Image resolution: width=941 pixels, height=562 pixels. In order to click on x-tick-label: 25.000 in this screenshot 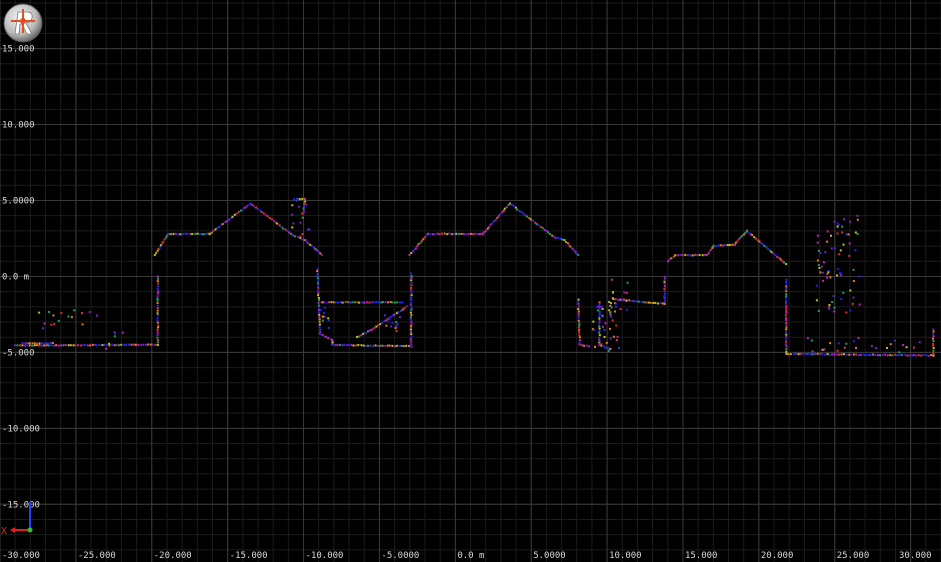, I will do `click(853, 556)`.